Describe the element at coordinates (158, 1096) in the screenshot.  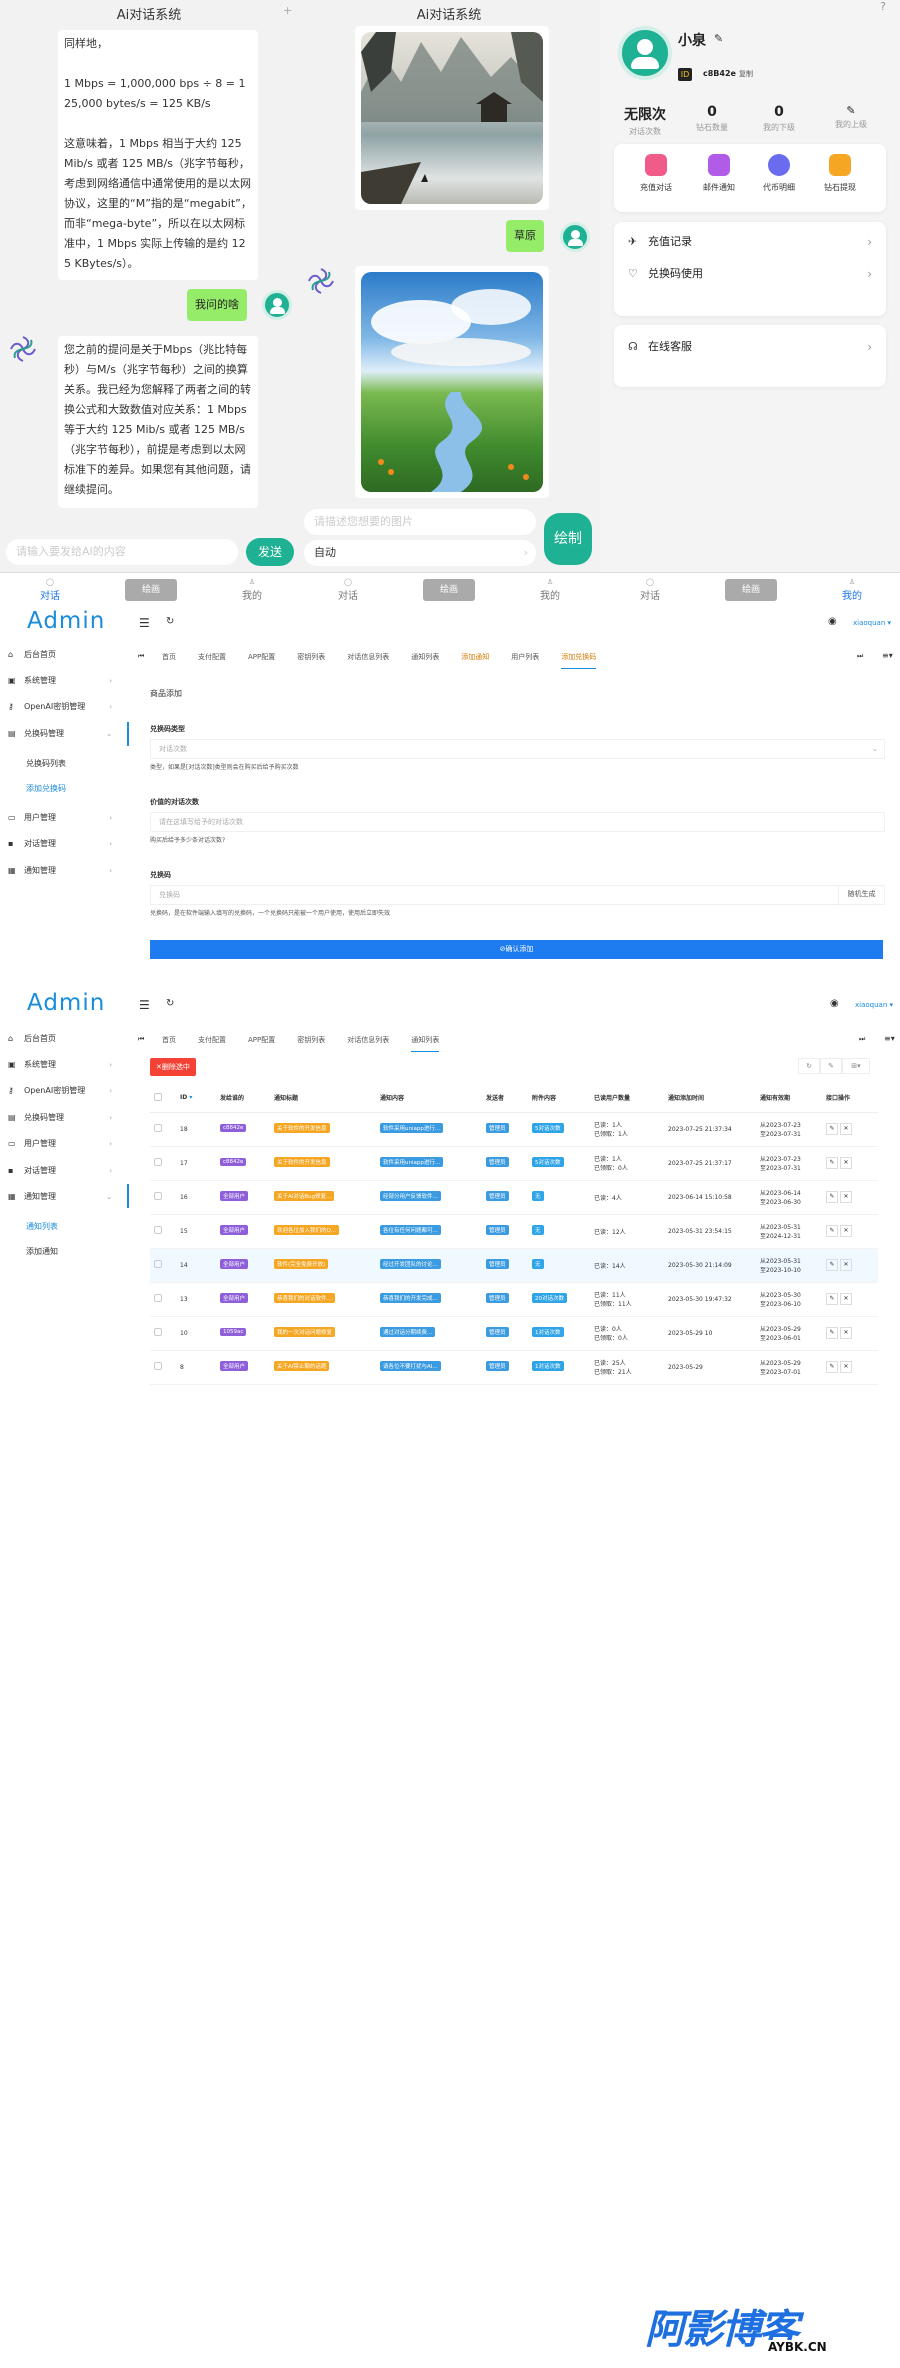
I see `select-all-checkbox` at that location.